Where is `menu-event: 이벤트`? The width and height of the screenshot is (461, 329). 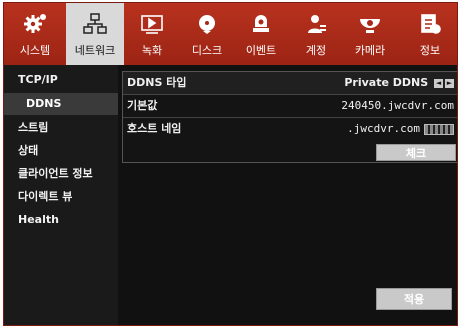 menu-event: 이벤트 is located at coordinates (261, 34).